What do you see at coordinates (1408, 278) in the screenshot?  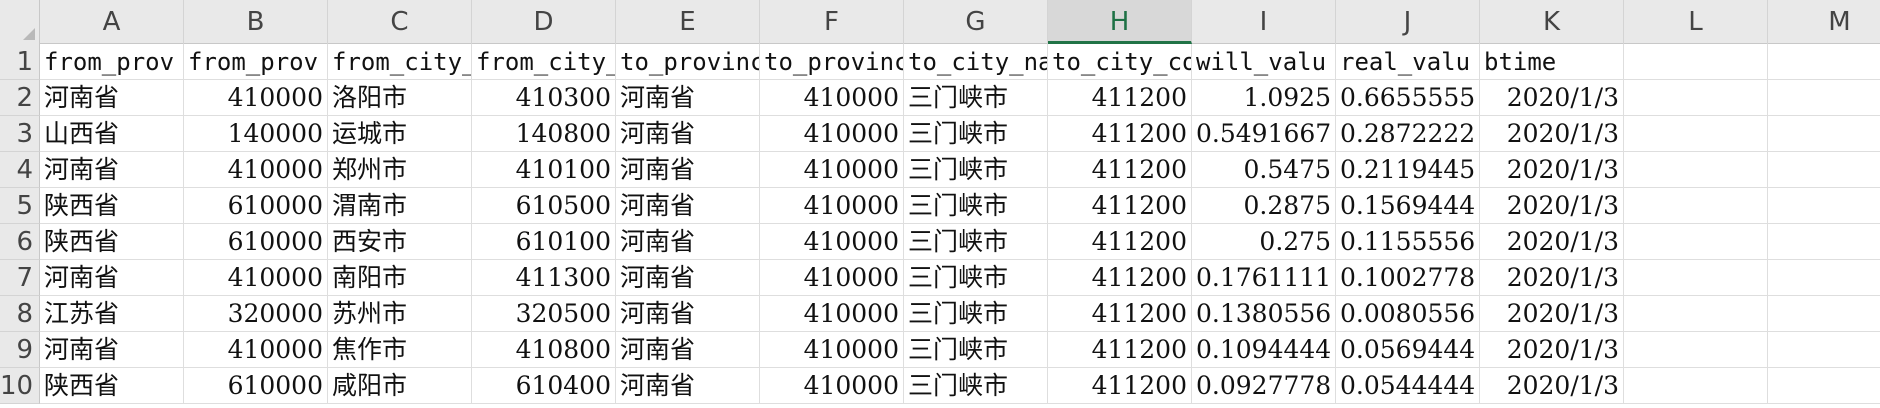 I see `data-cell: 0.1002778` at bounding box center [1408, 278].